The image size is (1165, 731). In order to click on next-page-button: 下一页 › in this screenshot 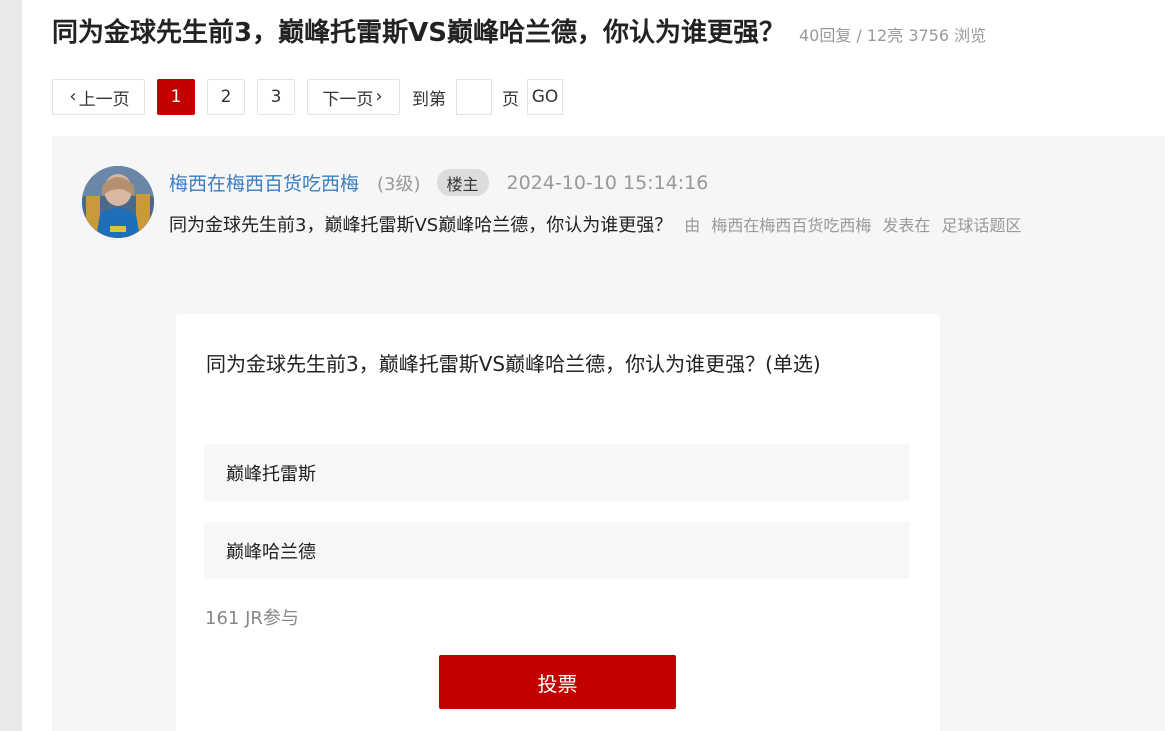, I will do `click(353, 97)`.